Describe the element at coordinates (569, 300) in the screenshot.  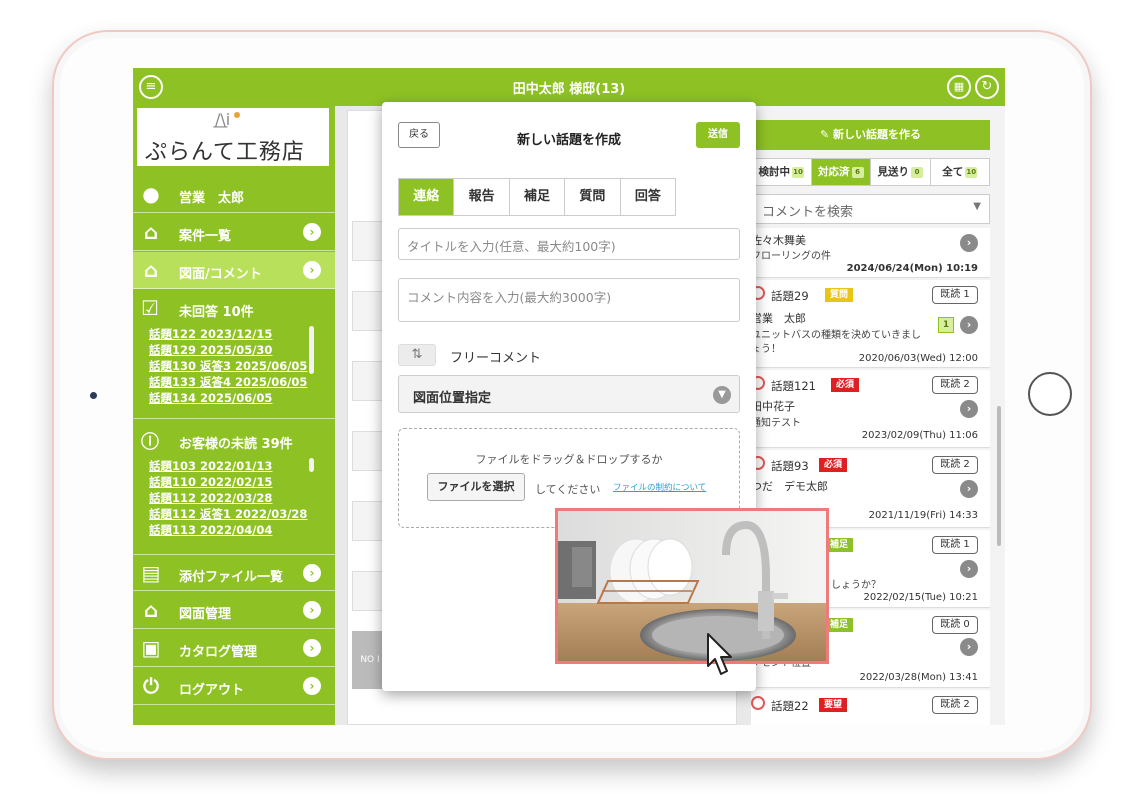
I see `comment-textarea: コメント内容を入力(最大約3000字)` at that location.